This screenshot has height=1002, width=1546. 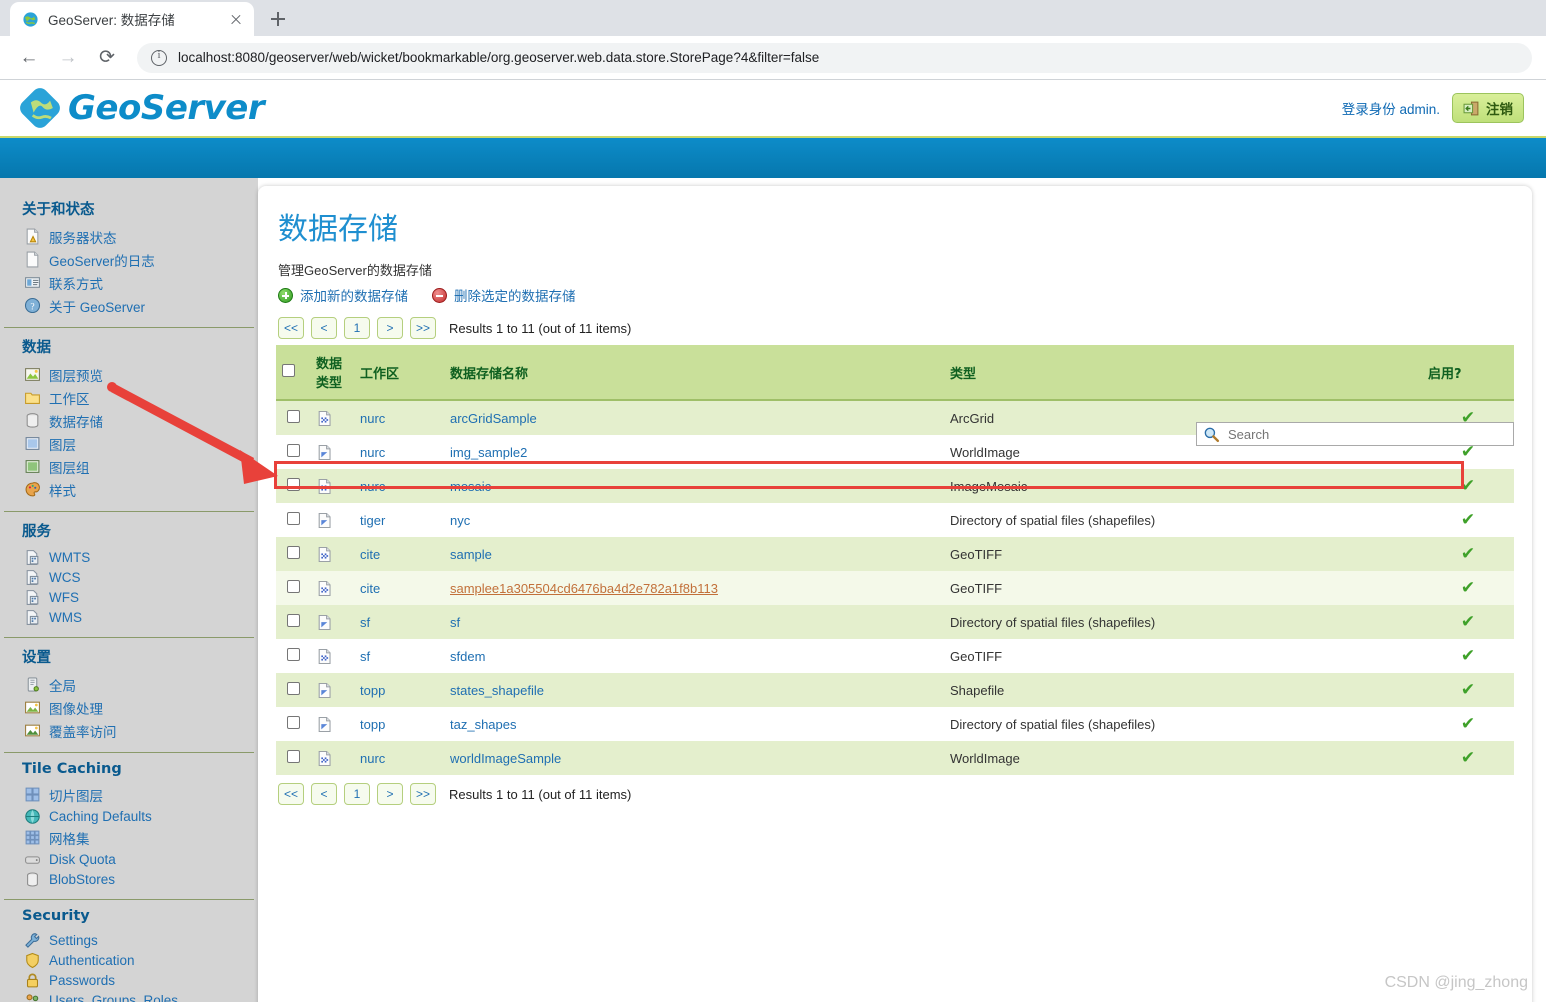 I want to click on sidebar-item-passwords: Passwords, so click(x=129, y=980).